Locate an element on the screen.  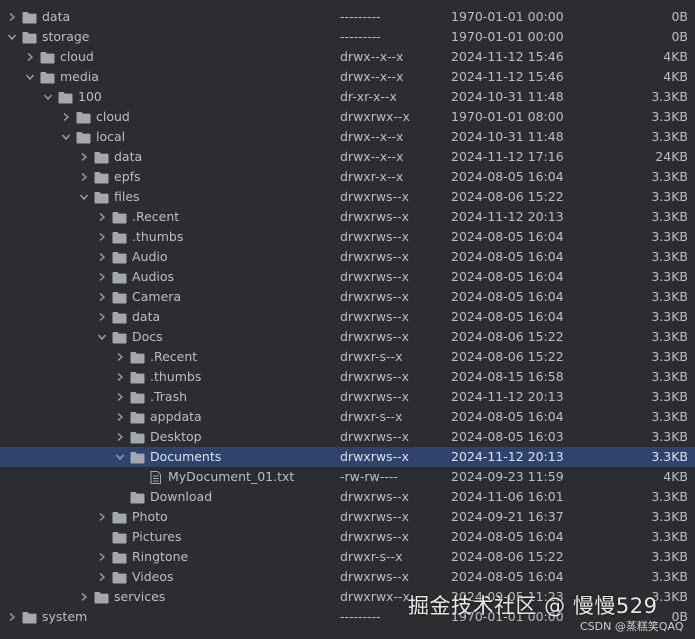
folder-row: Docs drwxrws--x 2024-08-06 15:22 3.3KB is located at coordinates (347, 337).